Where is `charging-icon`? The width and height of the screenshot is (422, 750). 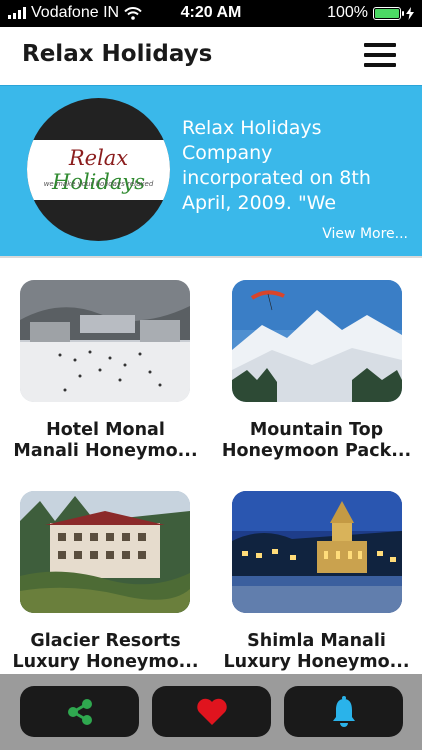 charging-icon is located at coordinates (410, 13).